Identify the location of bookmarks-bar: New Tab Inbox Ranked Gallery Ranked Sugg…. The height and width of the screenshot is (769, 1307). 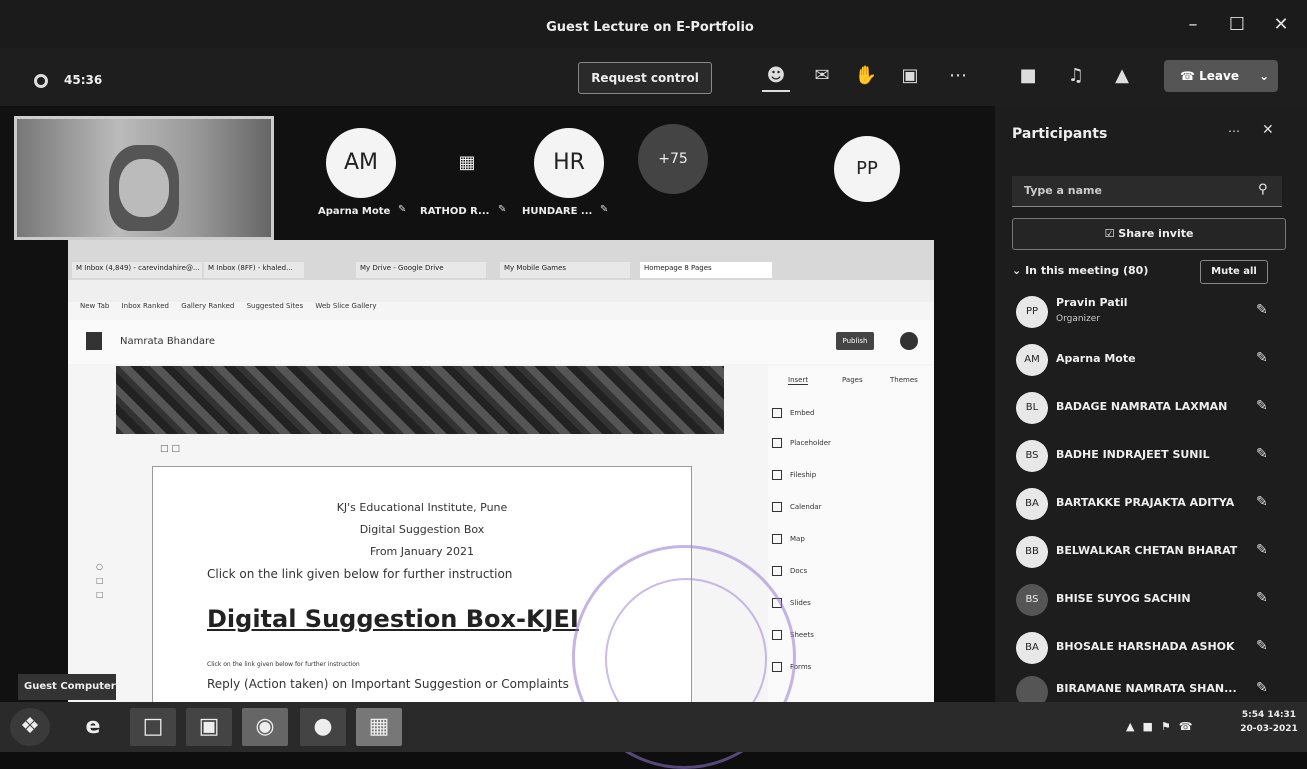
(501, 311).